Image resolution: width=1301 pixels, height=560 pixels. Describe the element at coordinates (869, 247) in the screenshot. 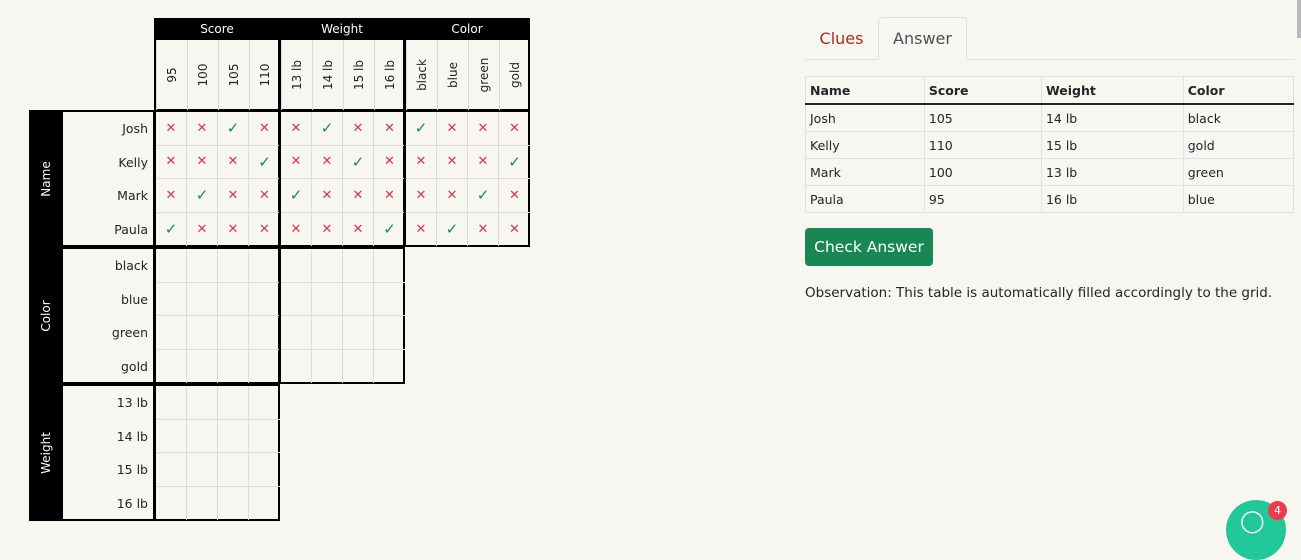

I see `check-answer-button: Check Answer` at that location.